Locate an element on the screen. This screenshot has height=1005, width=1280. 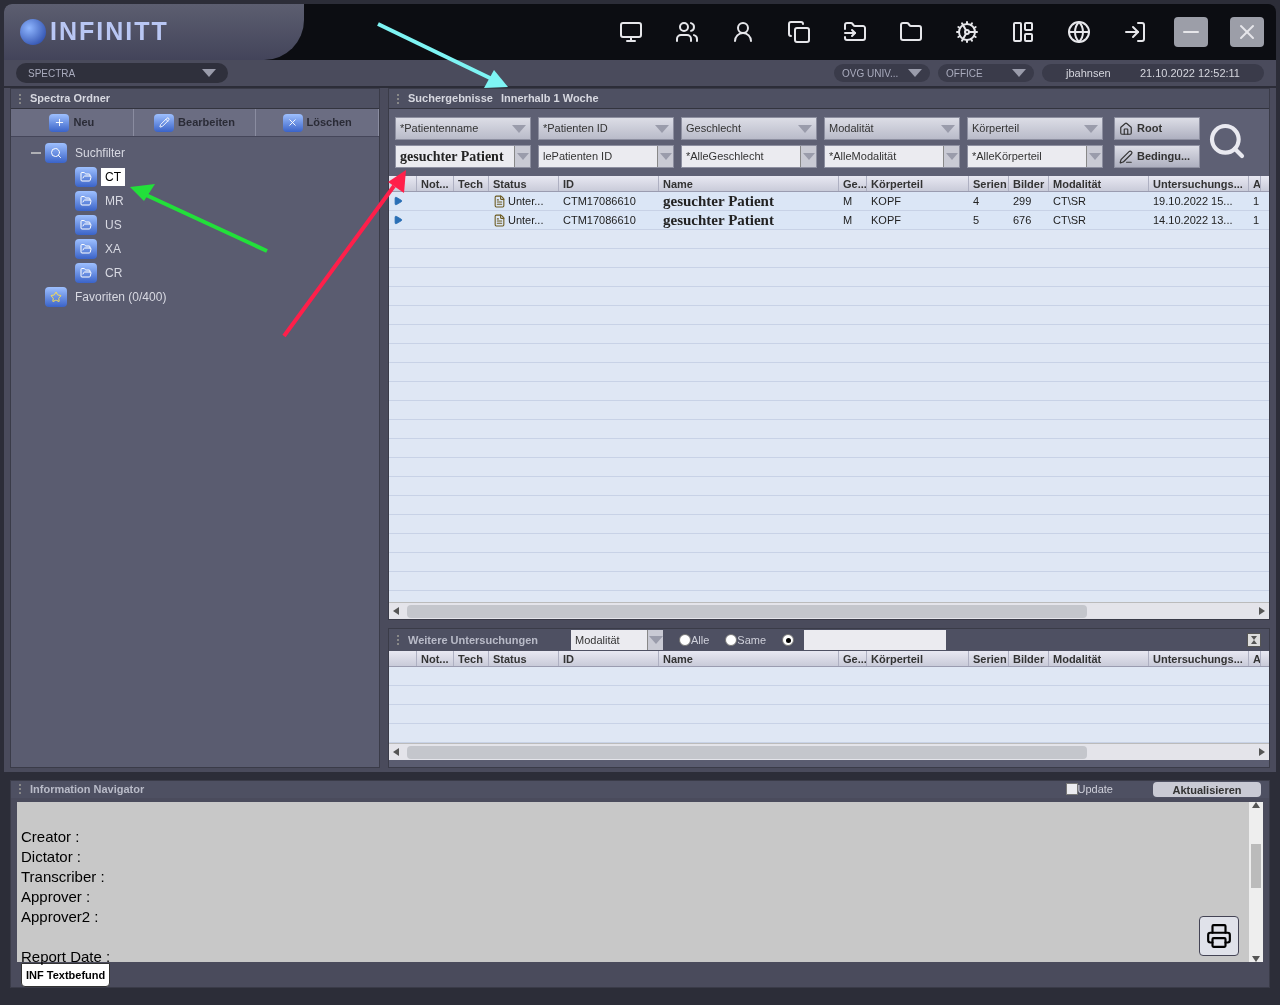
info-line: Report Date : is located at coordinates (66, 956).